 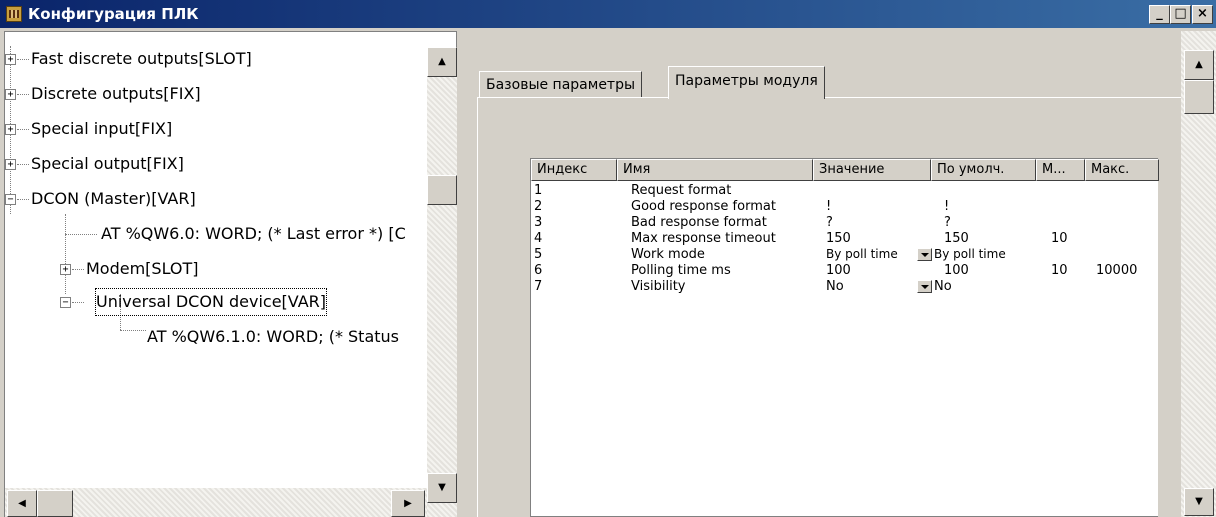 I want to click on cell-name: Visibility, so click(x=658, y=286).